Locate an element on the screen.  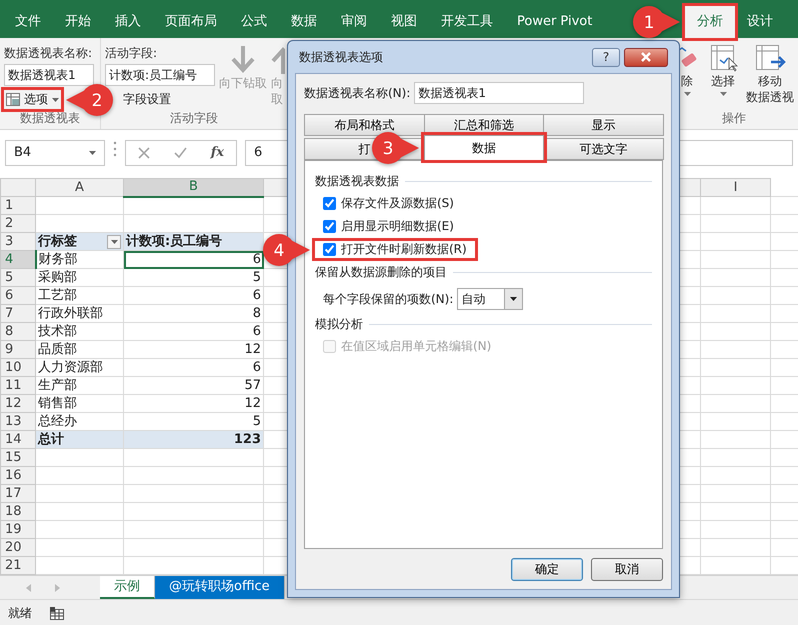
row-header: 9 is located at coordinates (18, 349).